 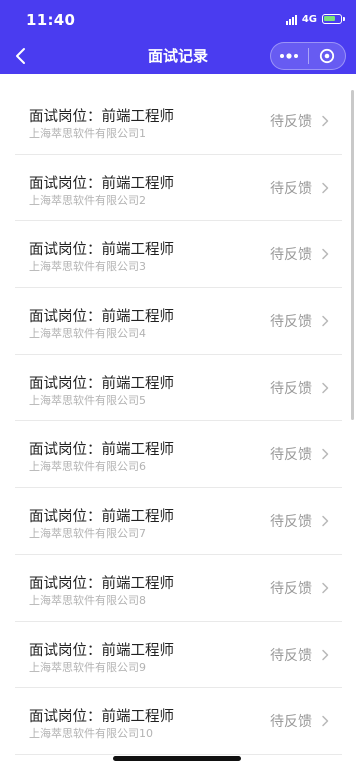 What do you see at coordinates (178, 754) in the screenshot?
I see `divider` at bounding box center [178, 754].